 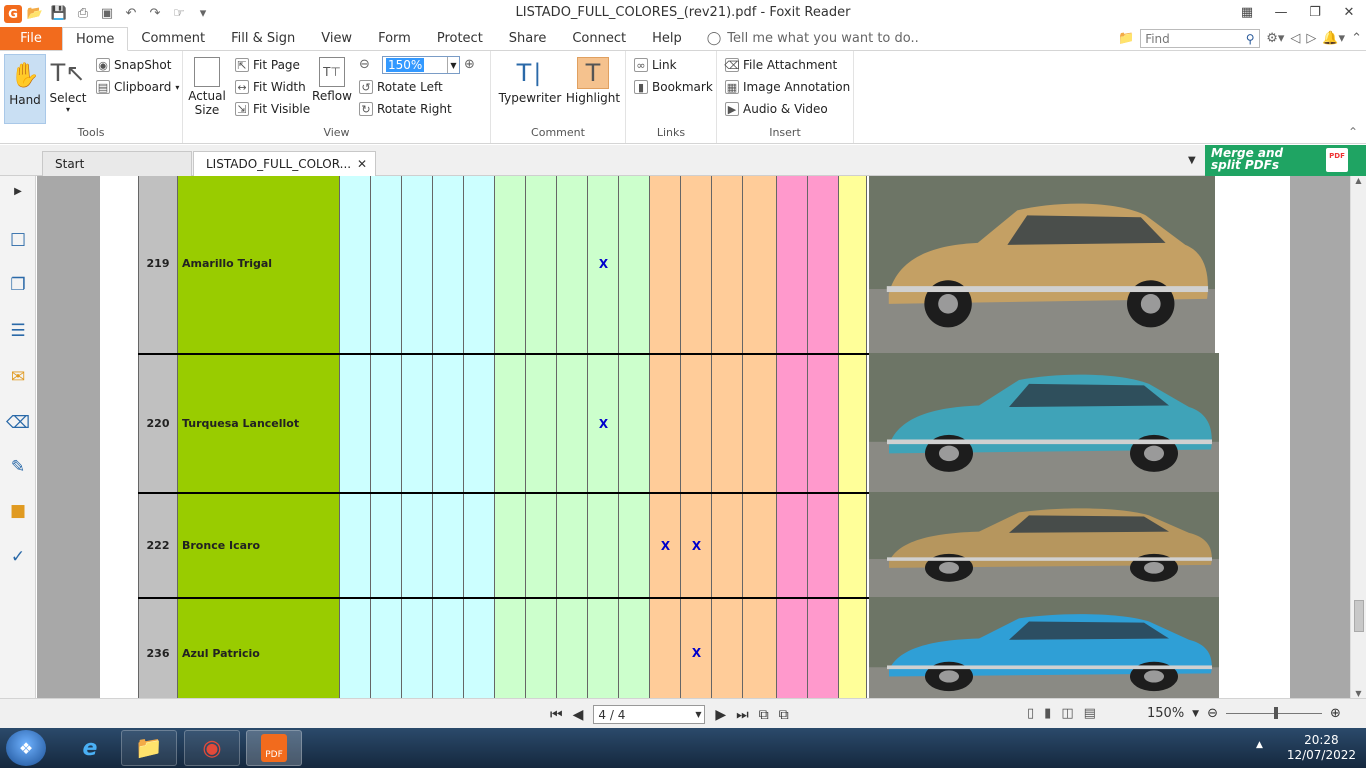 I want to click on continuous-page-icon: ▮, so click(x=1047, y=713).